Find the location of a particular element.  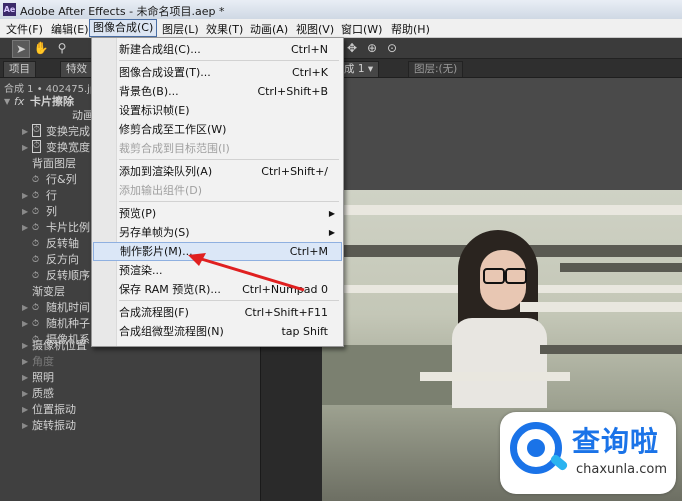

magnifier-logo-icon is located at coordinates (536, 448).